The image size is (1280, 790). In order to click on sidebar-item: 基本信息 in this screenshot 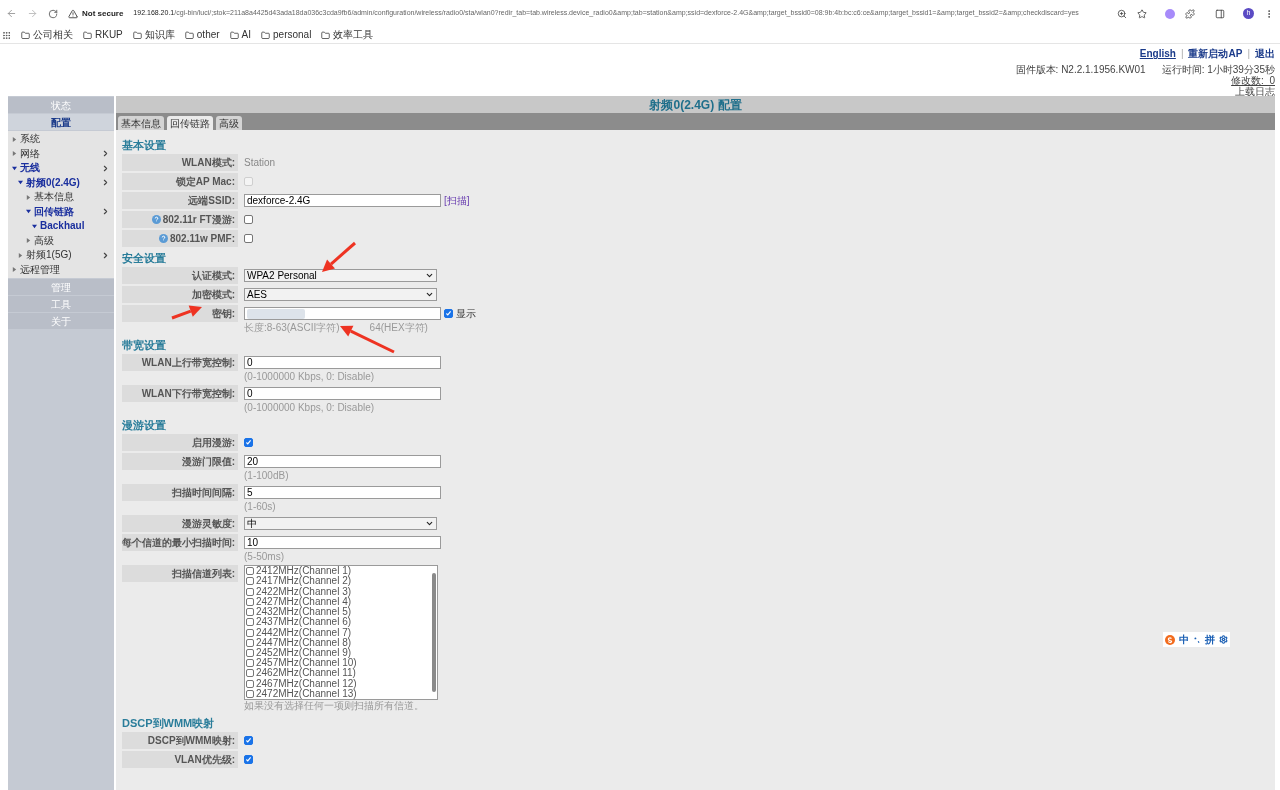, I will do `click(61, 197)`.